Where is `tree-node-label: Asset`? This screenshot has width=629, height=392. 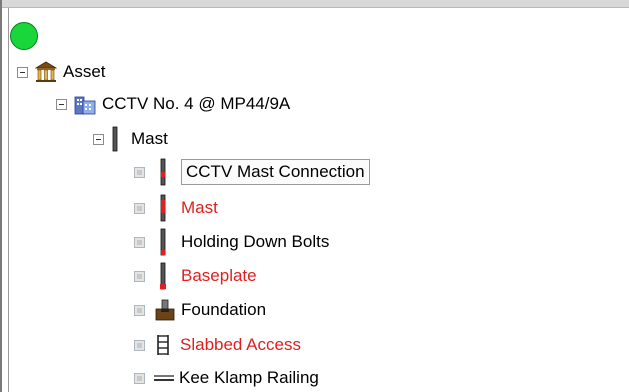
tree-node-label: Asset is located at coordinates (84, 71).